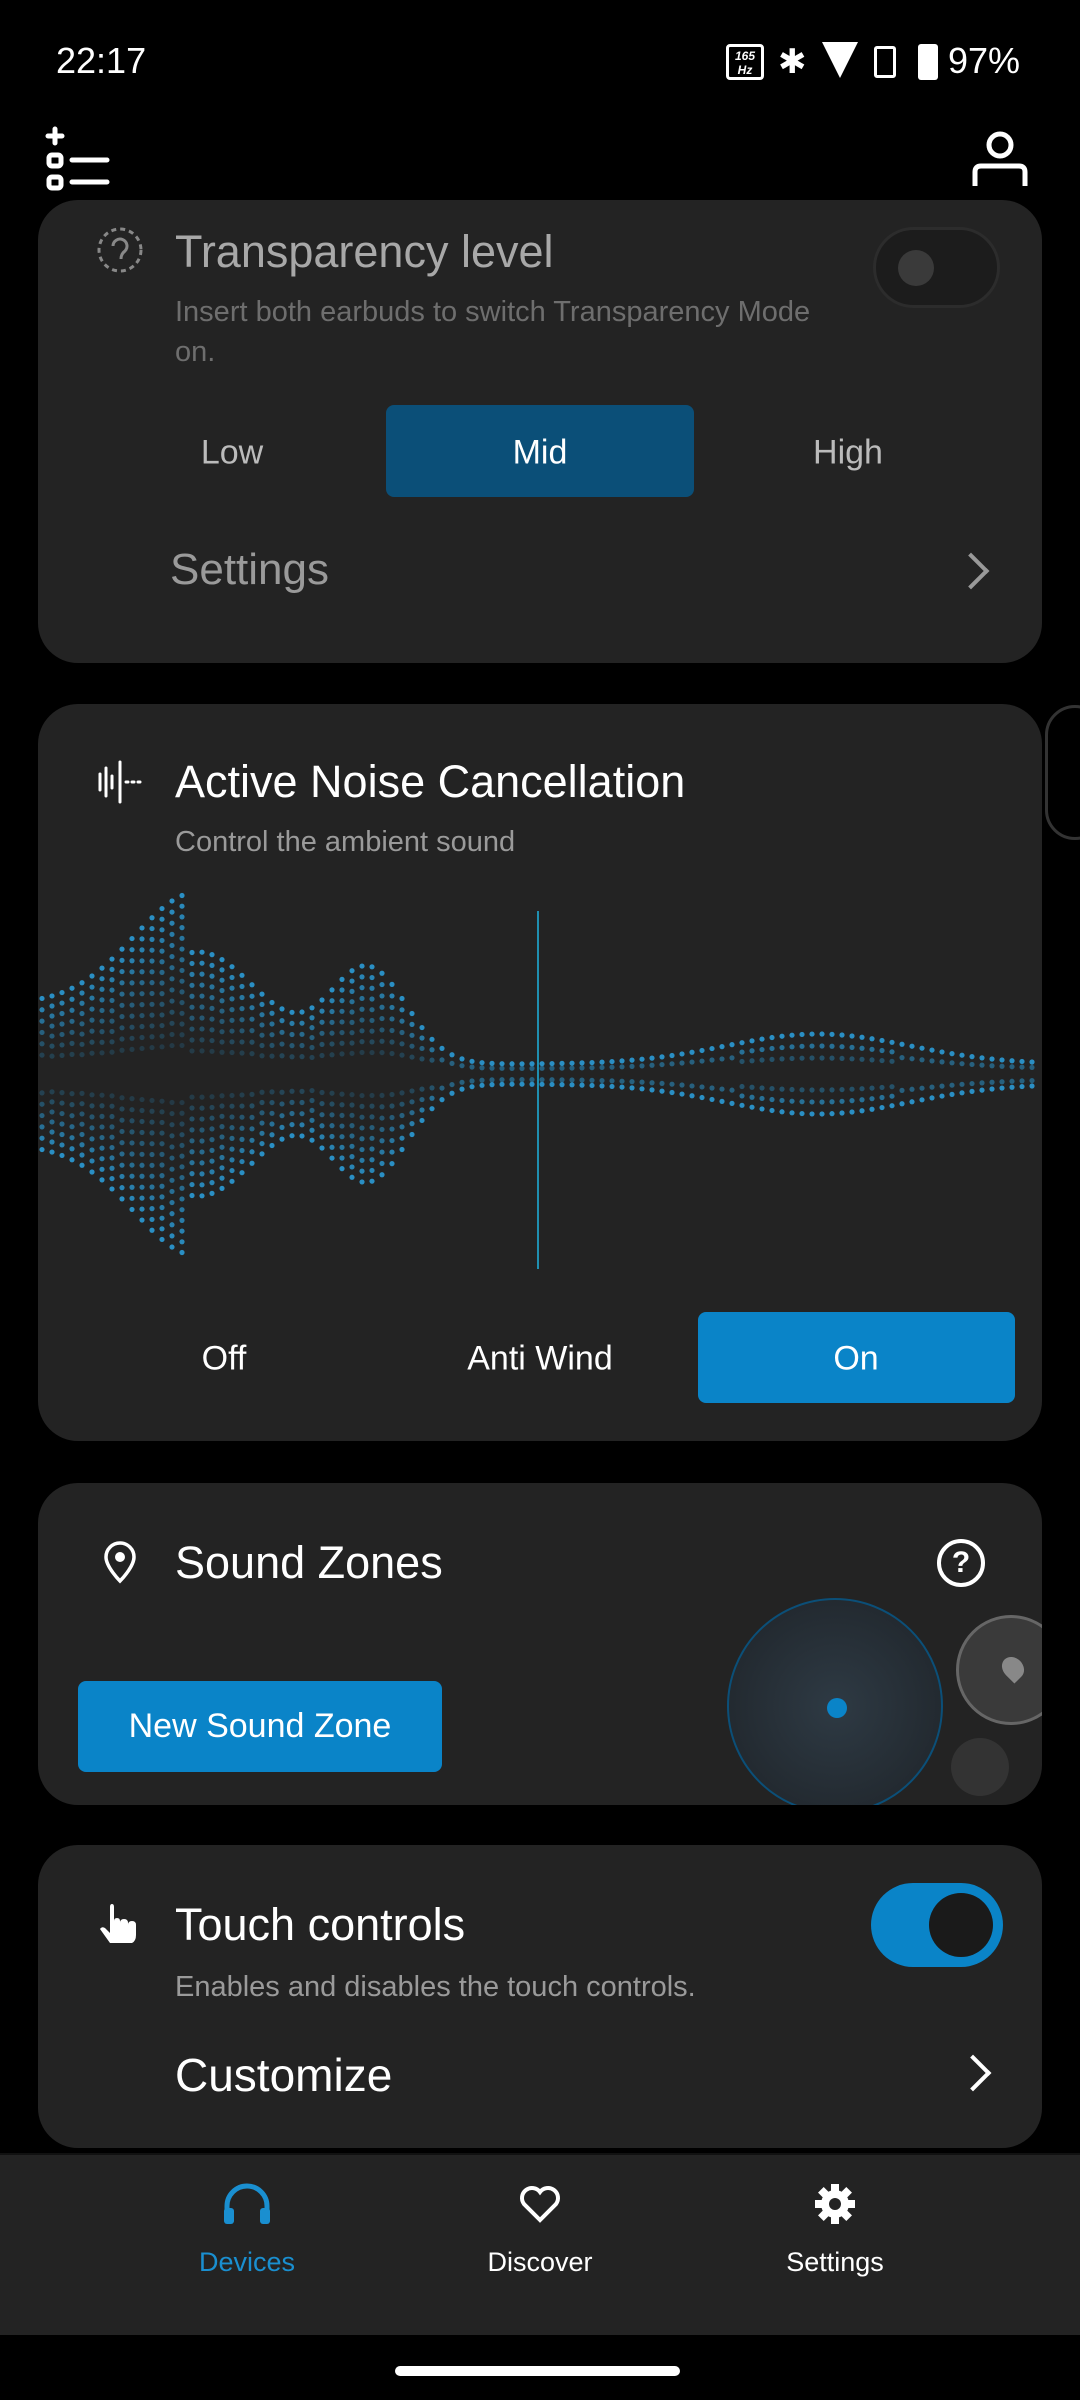 The image size is (1080, 2400). What do you see at coordinates (120, 1562) in the screenshot?
I see `location-pin-icon` at bounding box center [120, 1562].